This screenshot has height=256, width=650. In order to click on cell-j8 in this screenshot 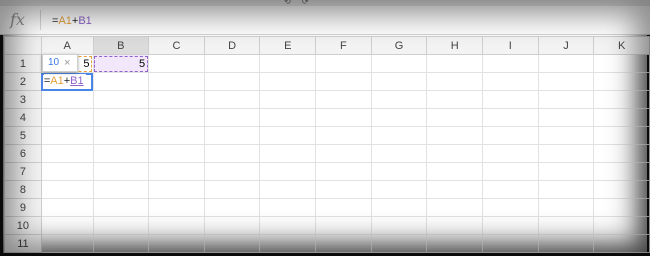, I will do `click(566, 189)`.